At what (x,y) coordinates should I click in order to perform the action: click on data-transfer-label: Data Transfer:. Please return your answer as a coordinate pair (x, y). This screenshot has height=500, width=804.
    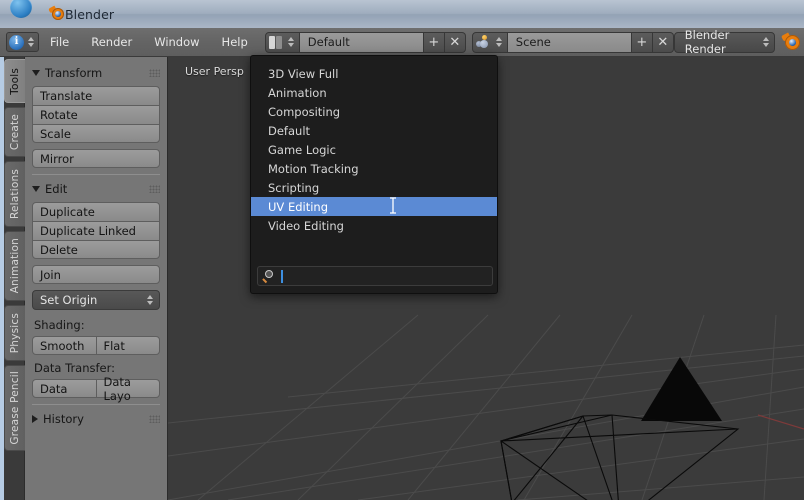
    Looking at the image, I should click on (75, 368).